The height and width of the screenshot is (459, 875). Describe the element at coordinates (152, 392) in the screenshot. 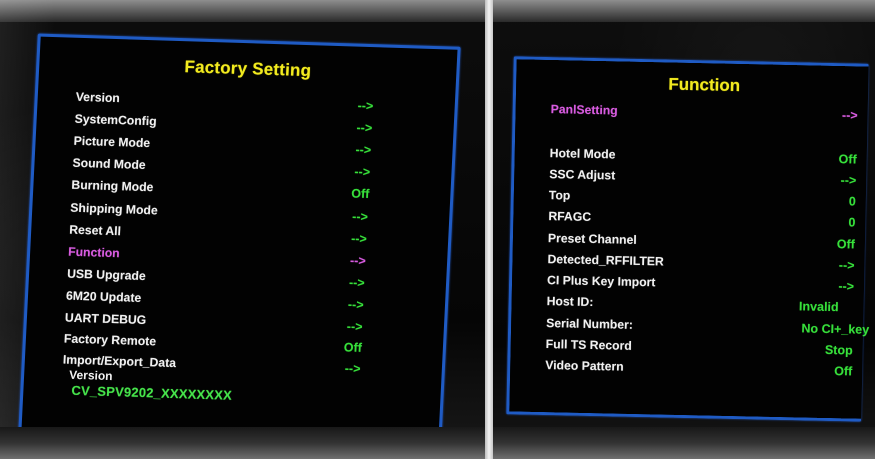

I see `version-value: CV_SPV9202_XXXXXXXX` at that location.